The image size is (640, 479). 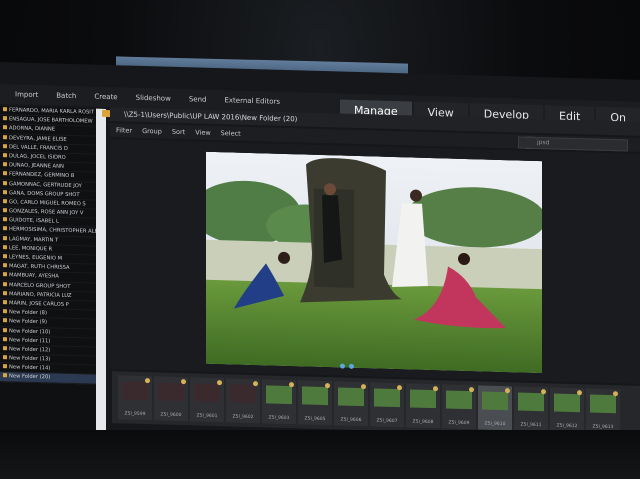 I want to click on filmstrip-thumb: Z5I_9601, so click(x=207, y=400).